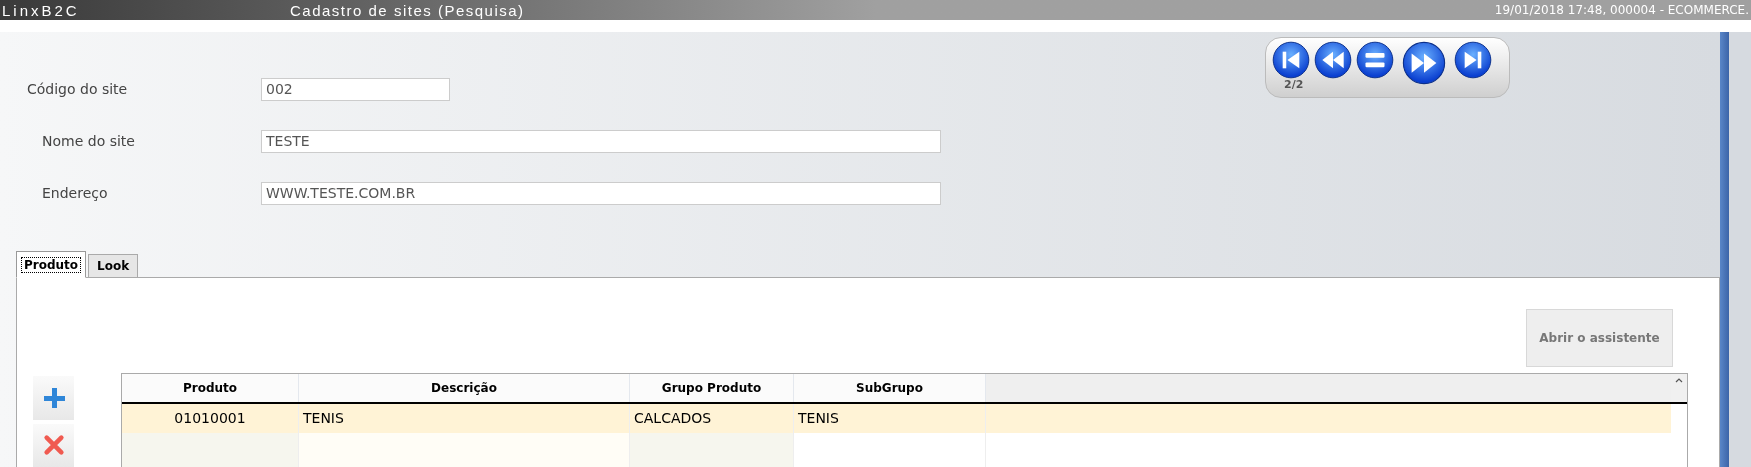 Image resolution: width=1751 pixels, height=467 pixels. What do you see at coordinates (210, 388) in the screenshot?
I see `column-header: Produto` at bounding box center [210, 388].